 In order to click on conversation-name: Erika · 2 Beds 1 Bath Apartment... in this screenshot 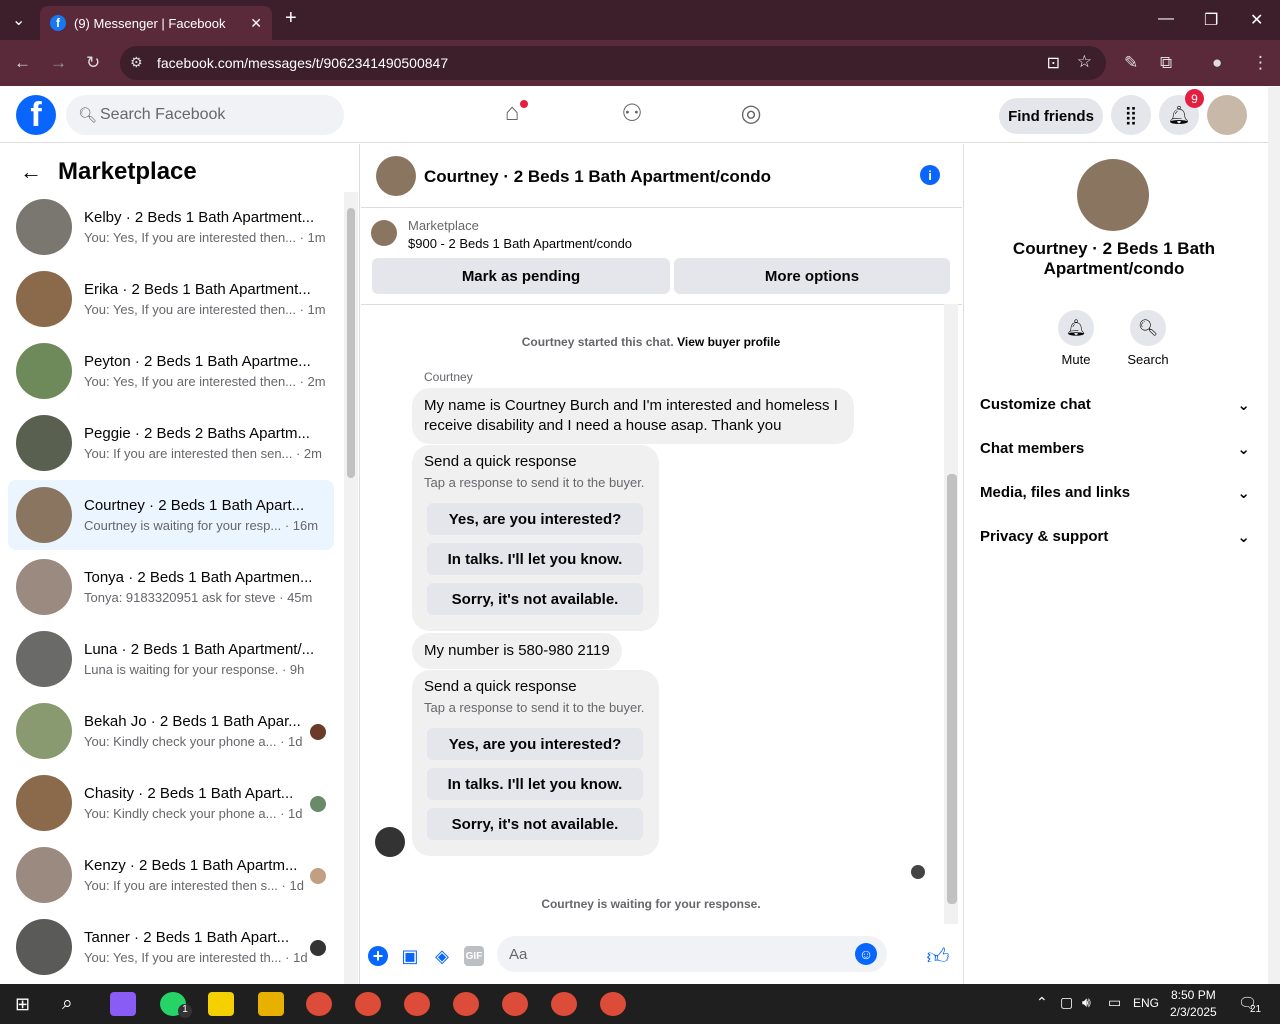, I will do `click(197, 289)`.